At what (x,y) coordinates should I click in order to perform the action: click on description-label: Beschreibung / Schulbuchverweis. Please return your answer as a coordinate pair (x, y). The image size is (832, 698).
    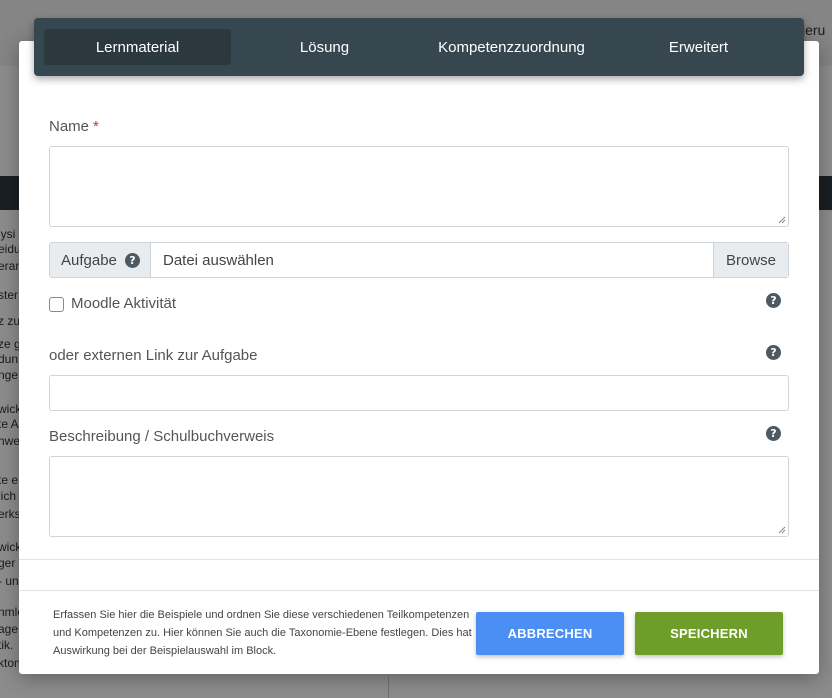
    Looking at the image, I should click on (162, 436).